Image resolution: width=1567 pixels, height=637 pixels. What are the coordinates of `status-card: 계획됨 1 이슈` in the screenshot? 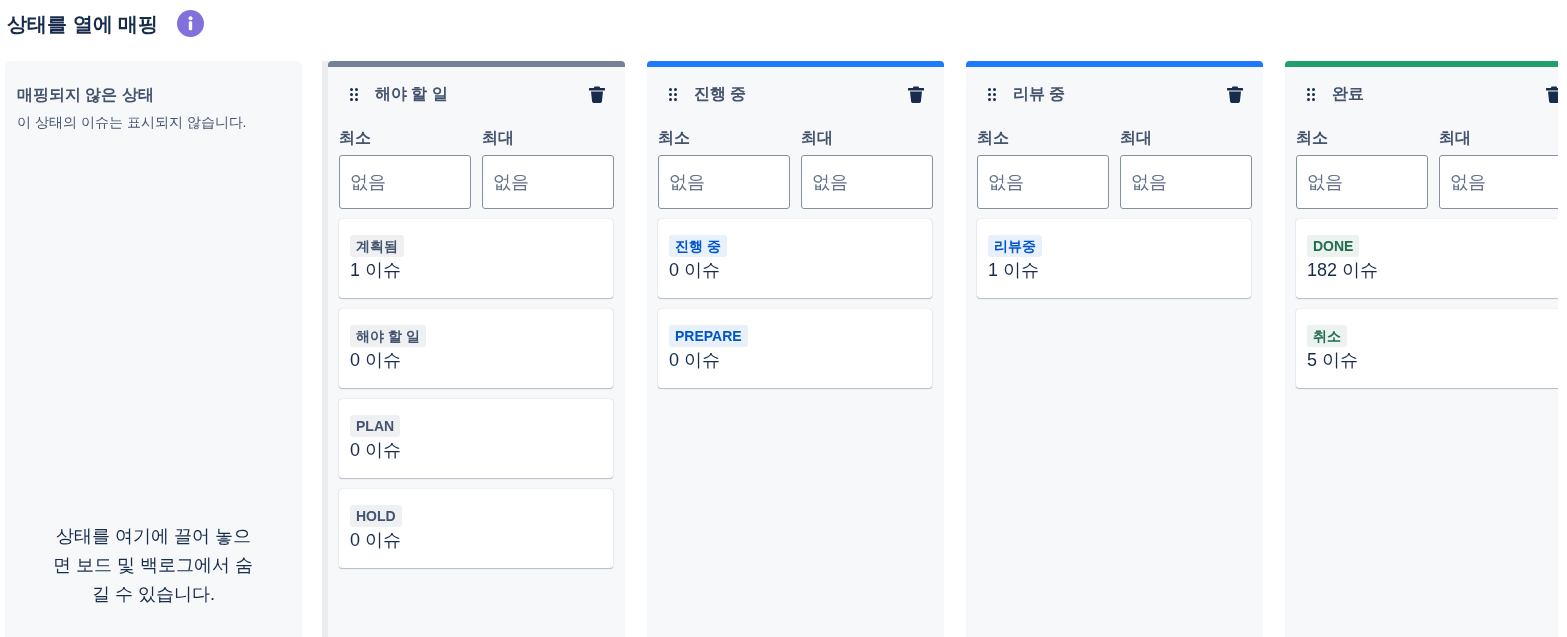 It's located at (476, 258).